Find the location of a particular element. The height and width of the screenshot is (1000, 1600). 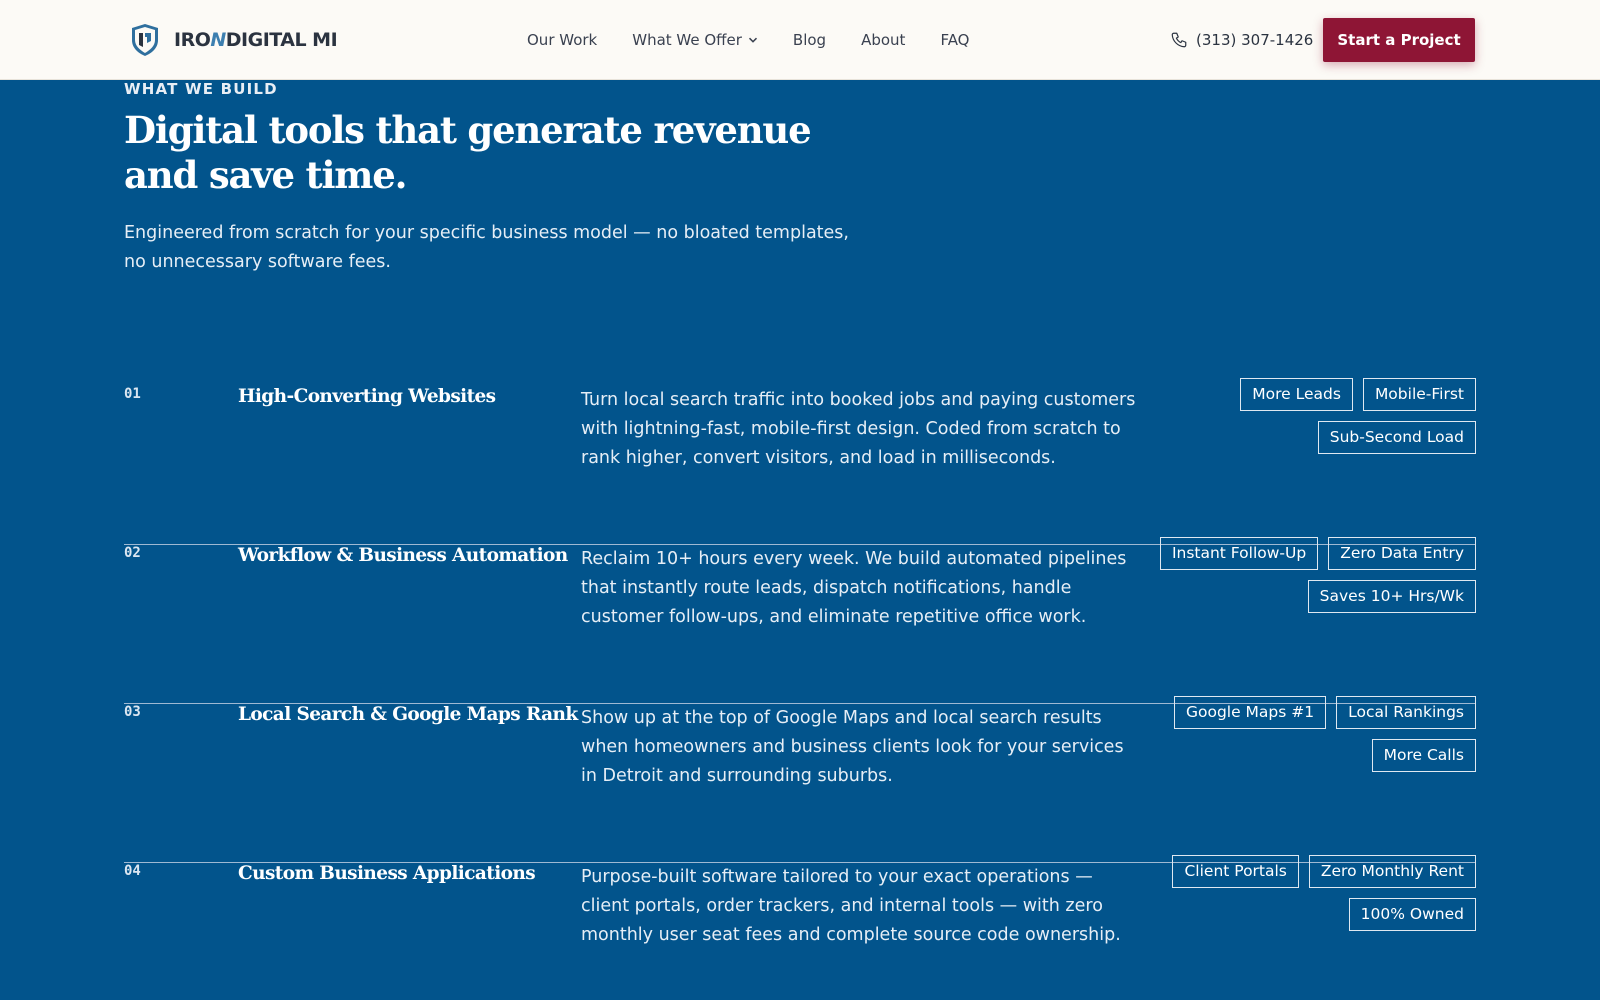

service-tag: Local Rankings is located at coordinates (1406, 712).